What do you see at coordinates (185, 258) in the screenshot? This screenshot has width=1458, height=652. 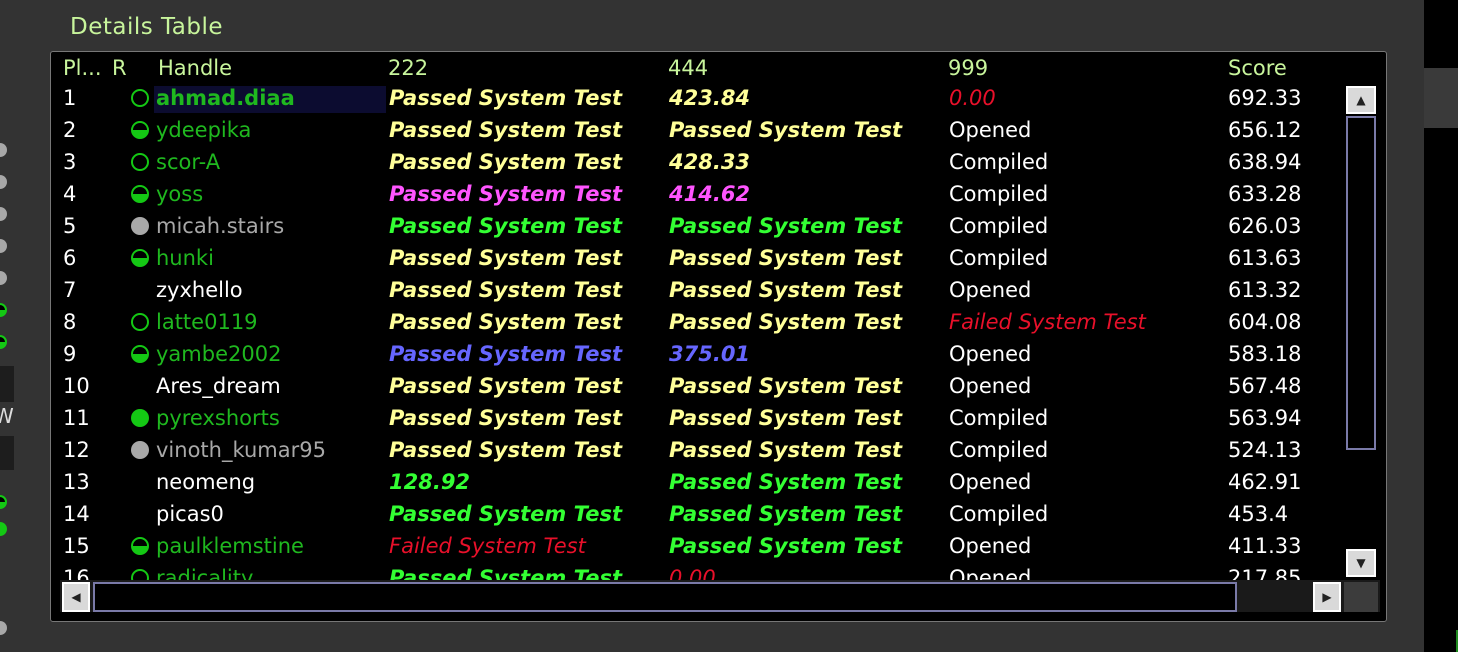 I see `handle-cell: hunki` at bounding box center [185, 258].